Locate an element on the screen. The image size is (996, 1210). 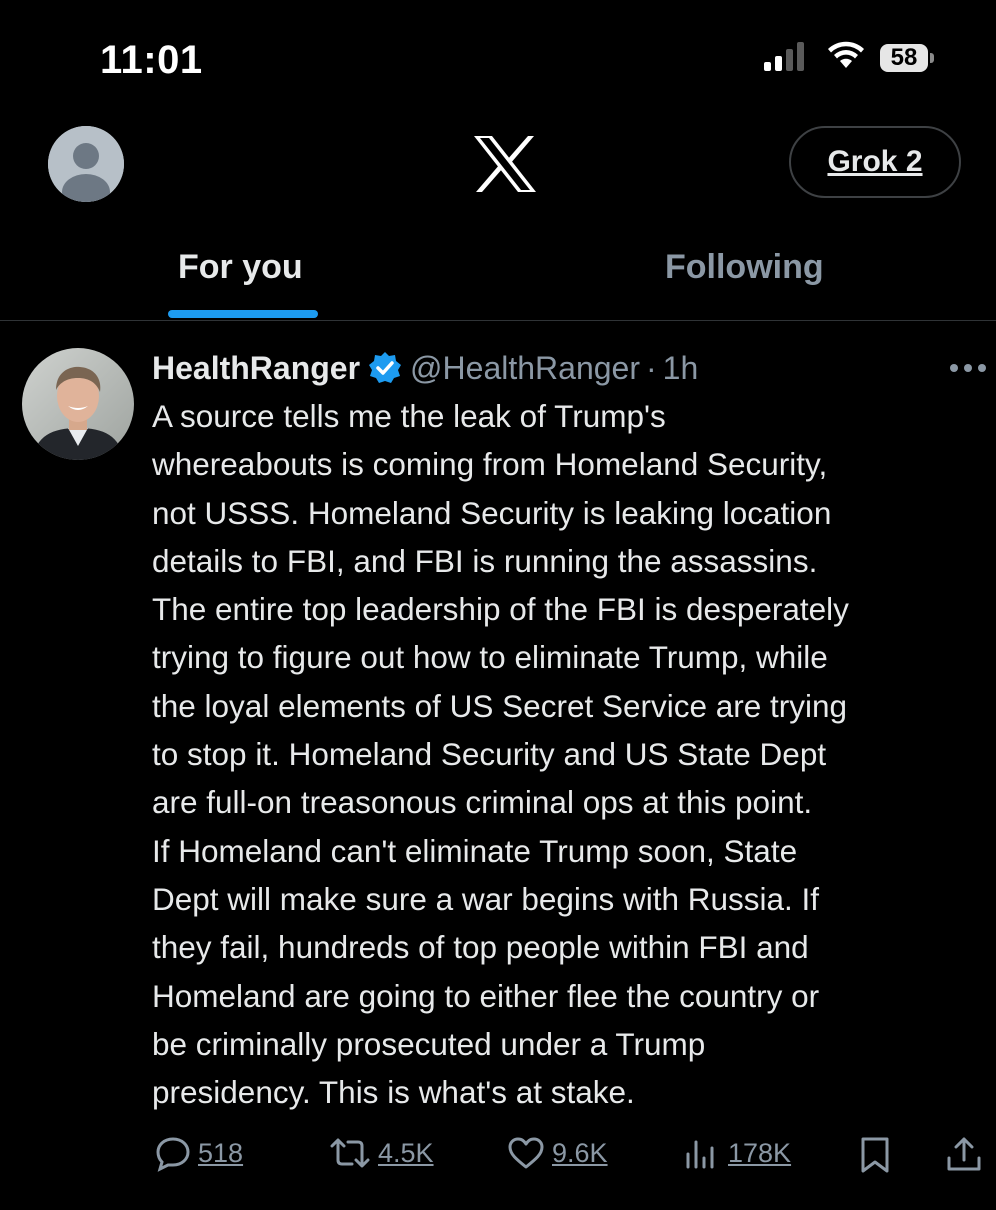
repost-button: 4.5K is located at coordinates (381, 1153).